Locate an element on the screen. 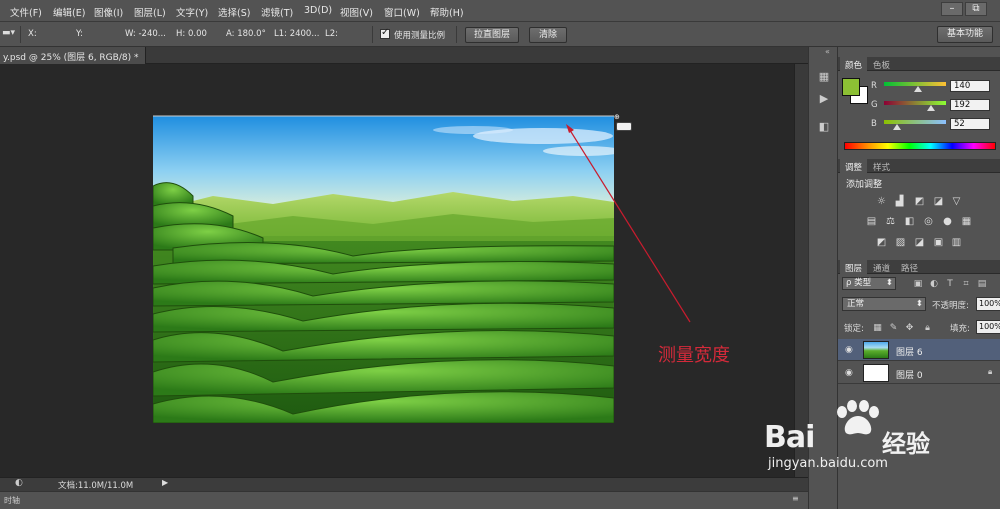 The height and width of the screenshot is (509, 1000). lock-transparent-icon: ▦ is located at coordinates (877, 328).